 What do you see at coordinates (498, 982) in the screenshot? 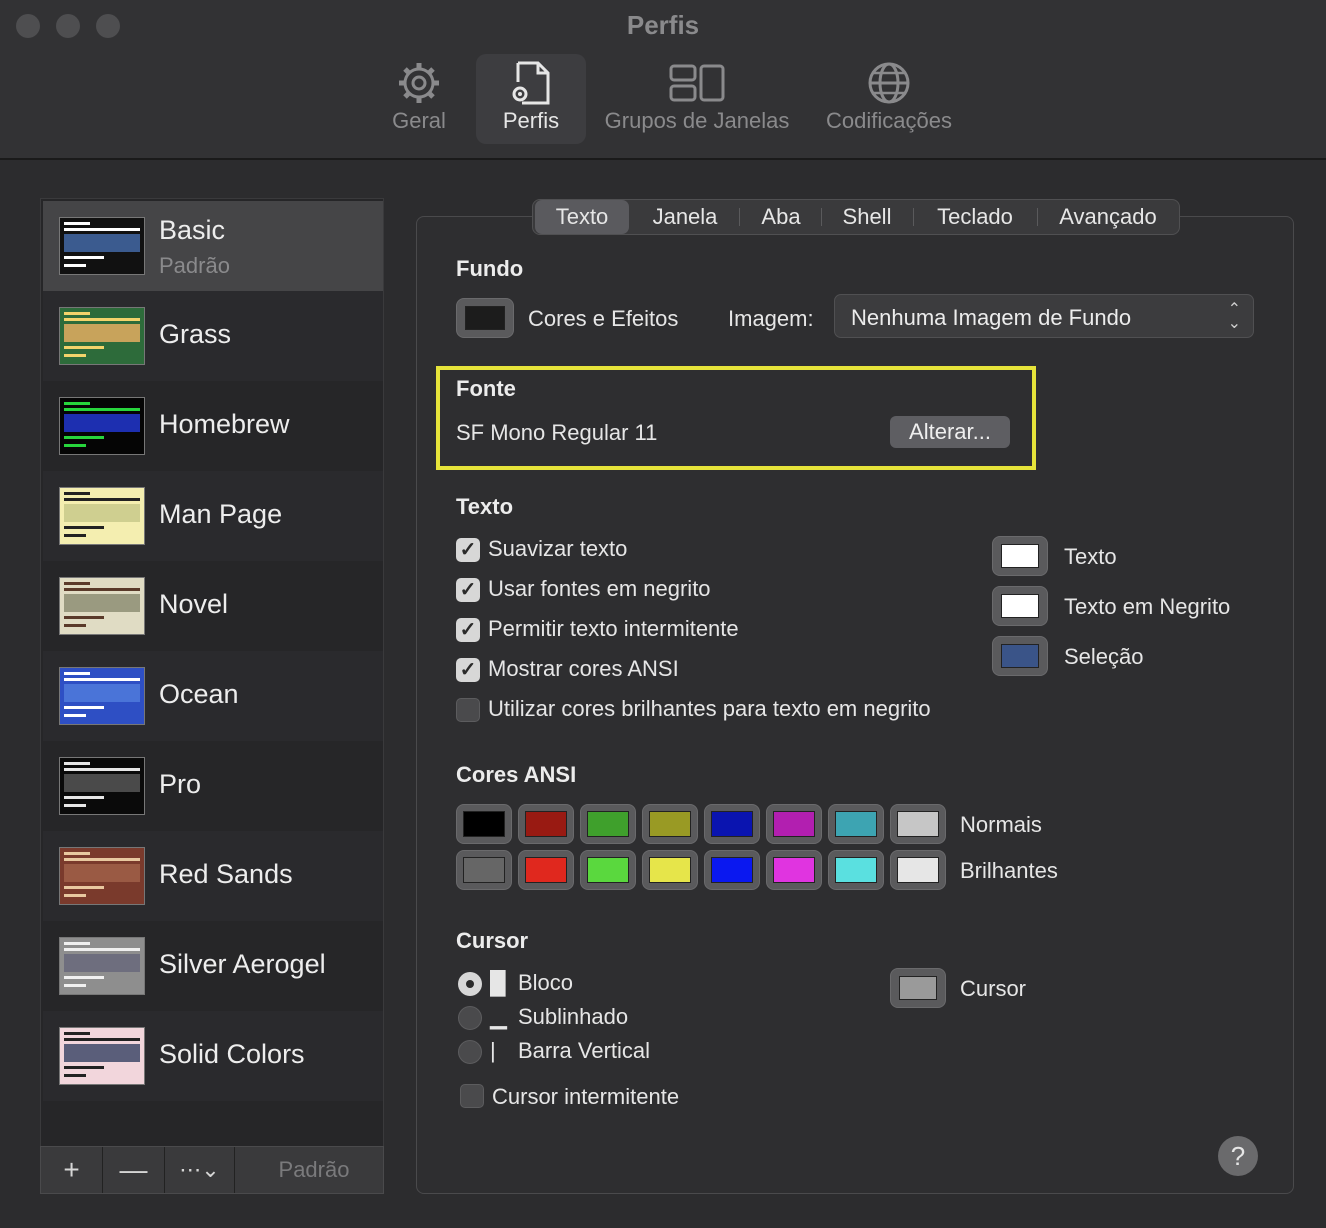
I see `cursor-style-glyph-icon: █` at bounding box center [498, 982].